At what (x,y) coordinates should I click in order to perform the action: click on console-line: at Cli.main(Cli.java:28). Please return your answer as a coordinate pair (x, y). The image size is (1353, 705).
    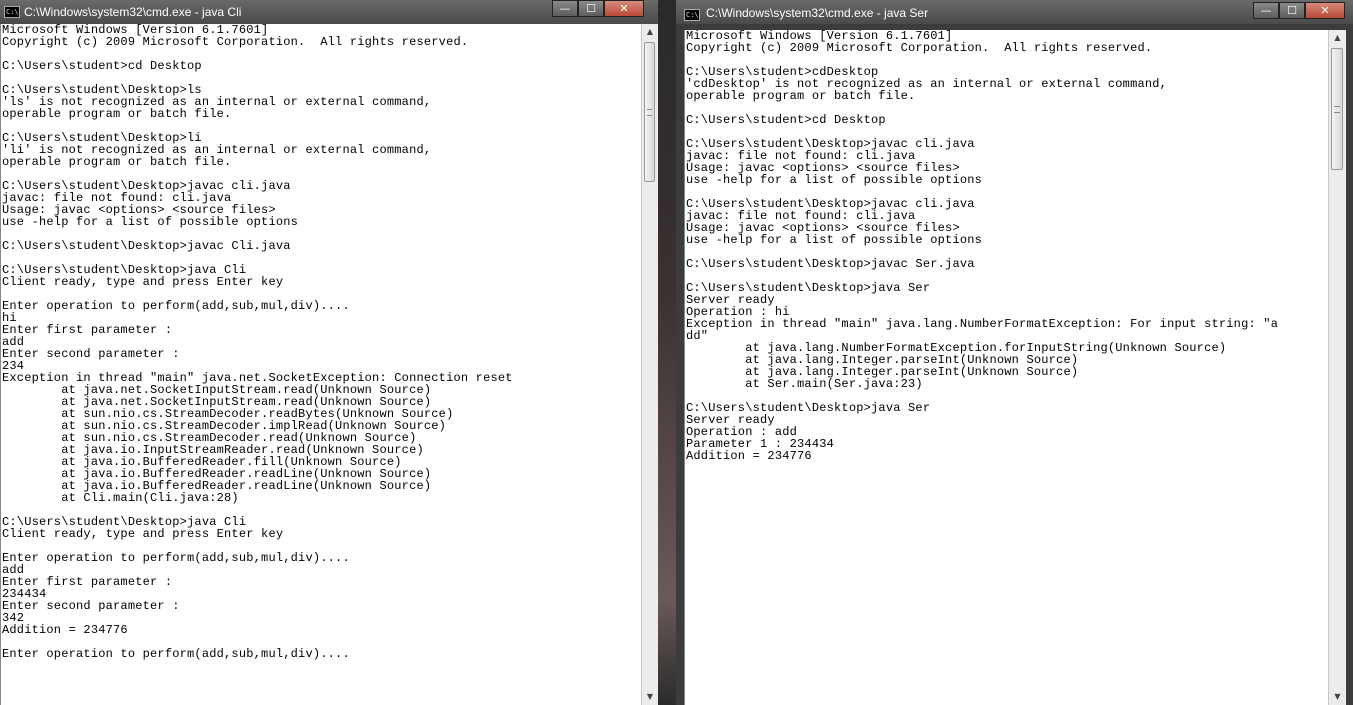
    Looking at the image, I should click on (120, 498).